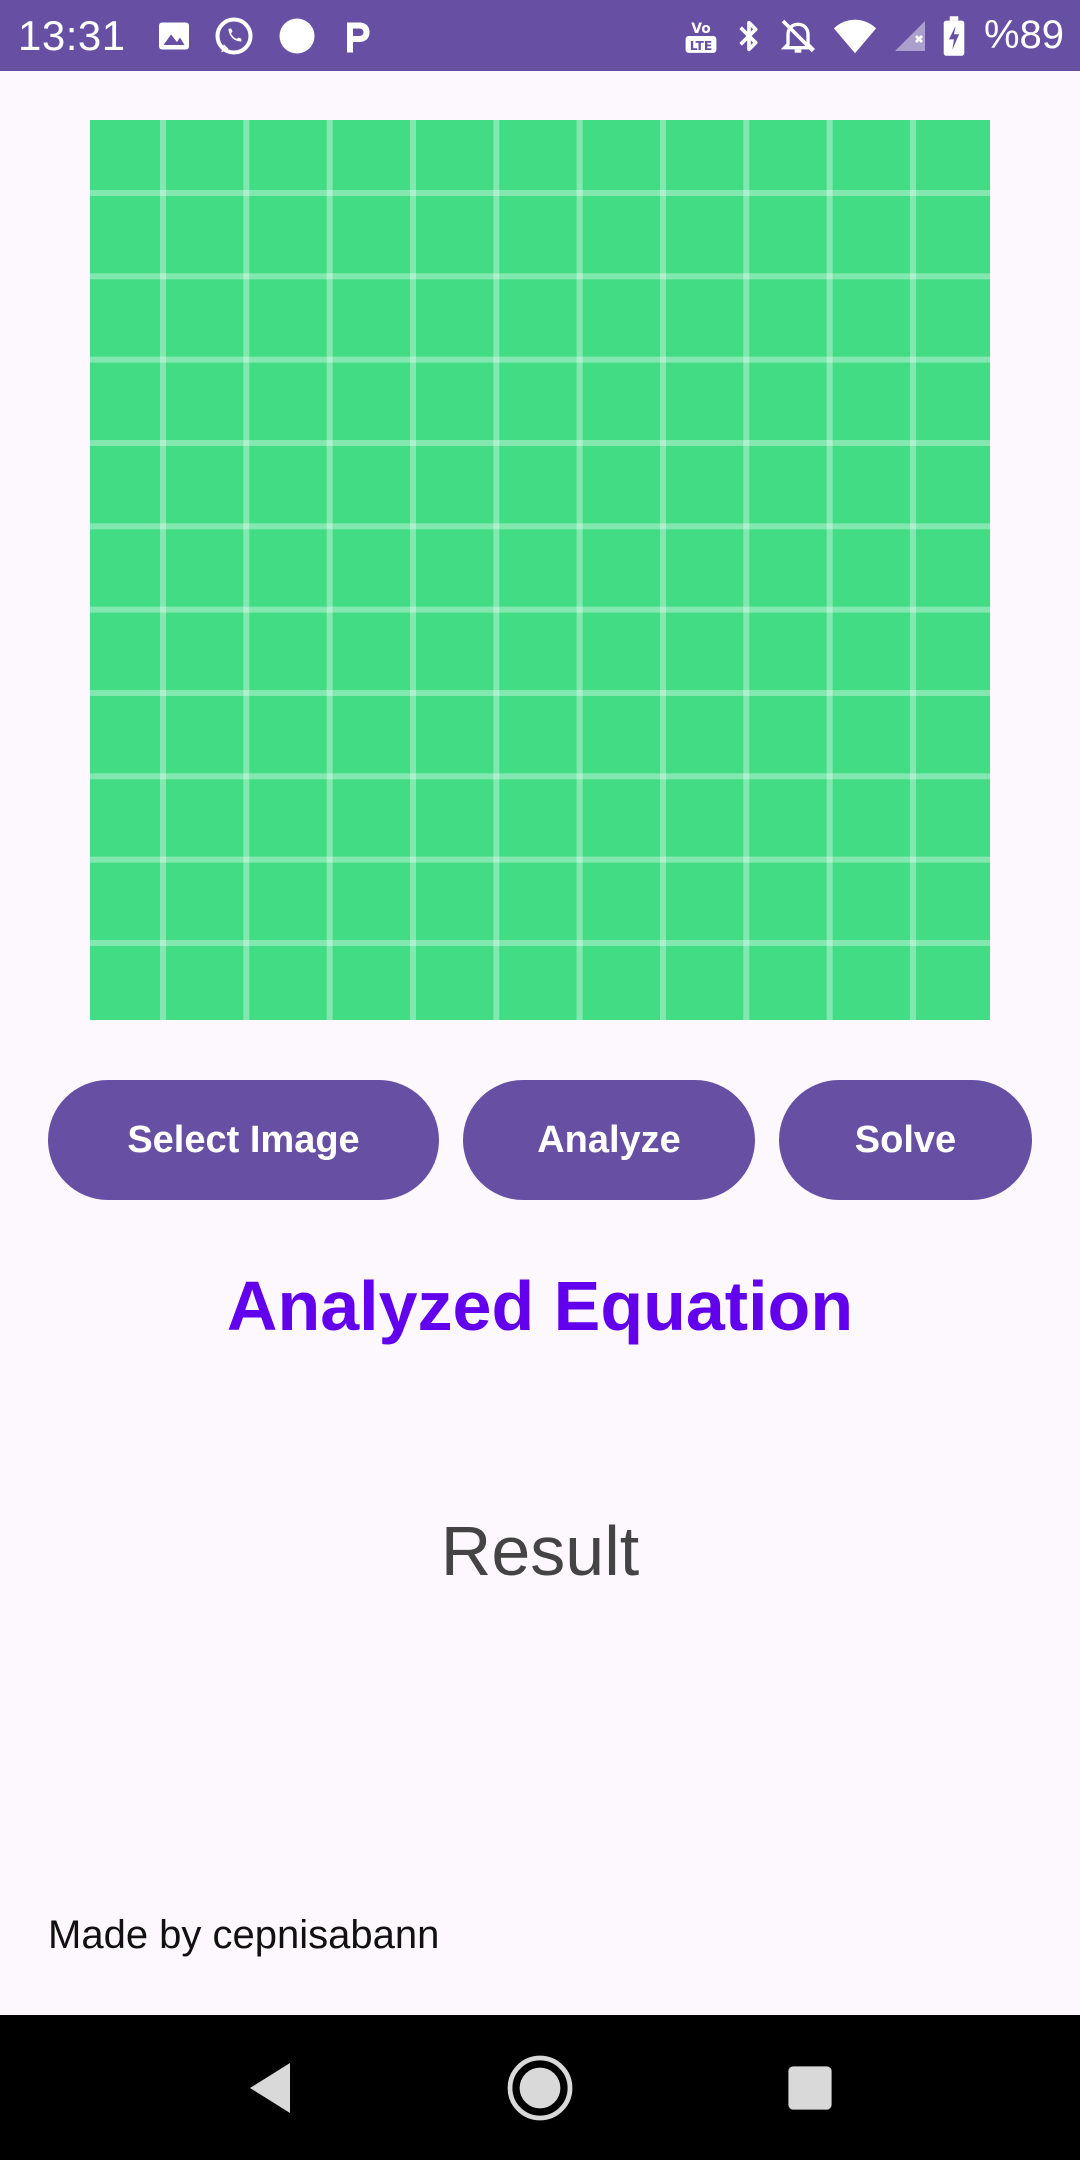  I want to click on signal-icon, so click(910, 36).